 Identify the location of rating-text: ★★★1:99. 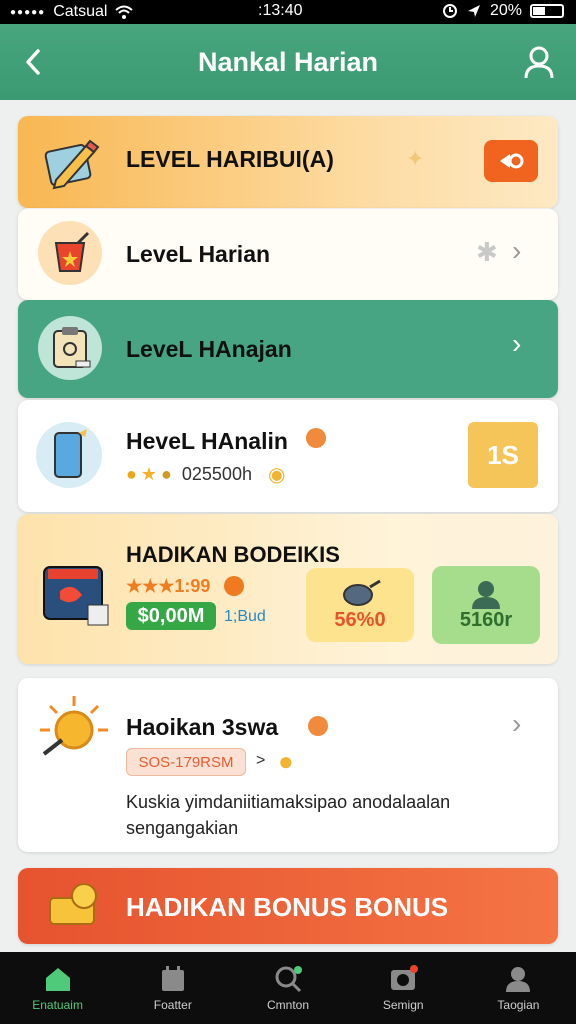
(168, 586).